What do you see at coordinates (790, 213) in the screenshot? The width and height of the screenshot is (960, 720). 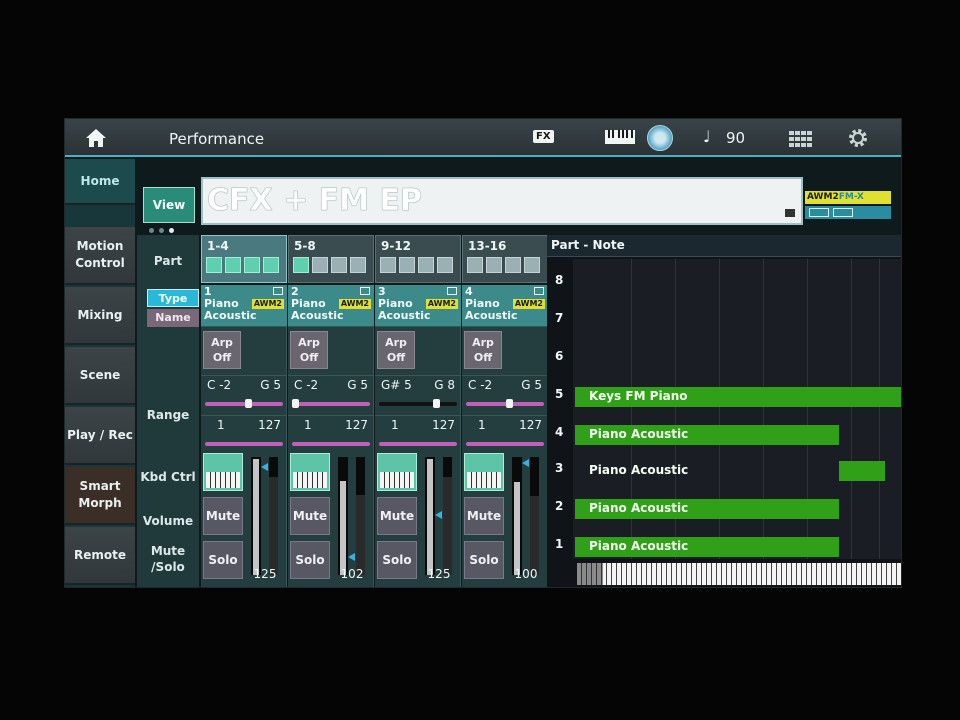 I see `edit-icon` at bounding box center [790, 213].